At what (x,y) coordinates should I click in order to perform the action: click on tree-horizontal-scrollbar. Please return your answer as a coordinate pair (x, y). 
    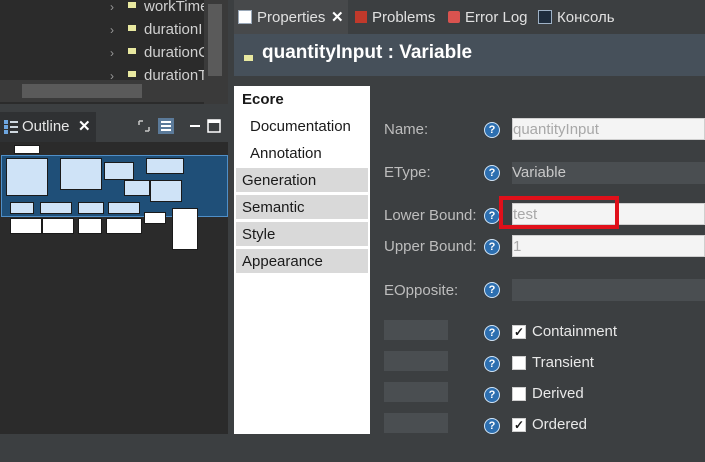
    Looking at the image, I should click on (102, 91).